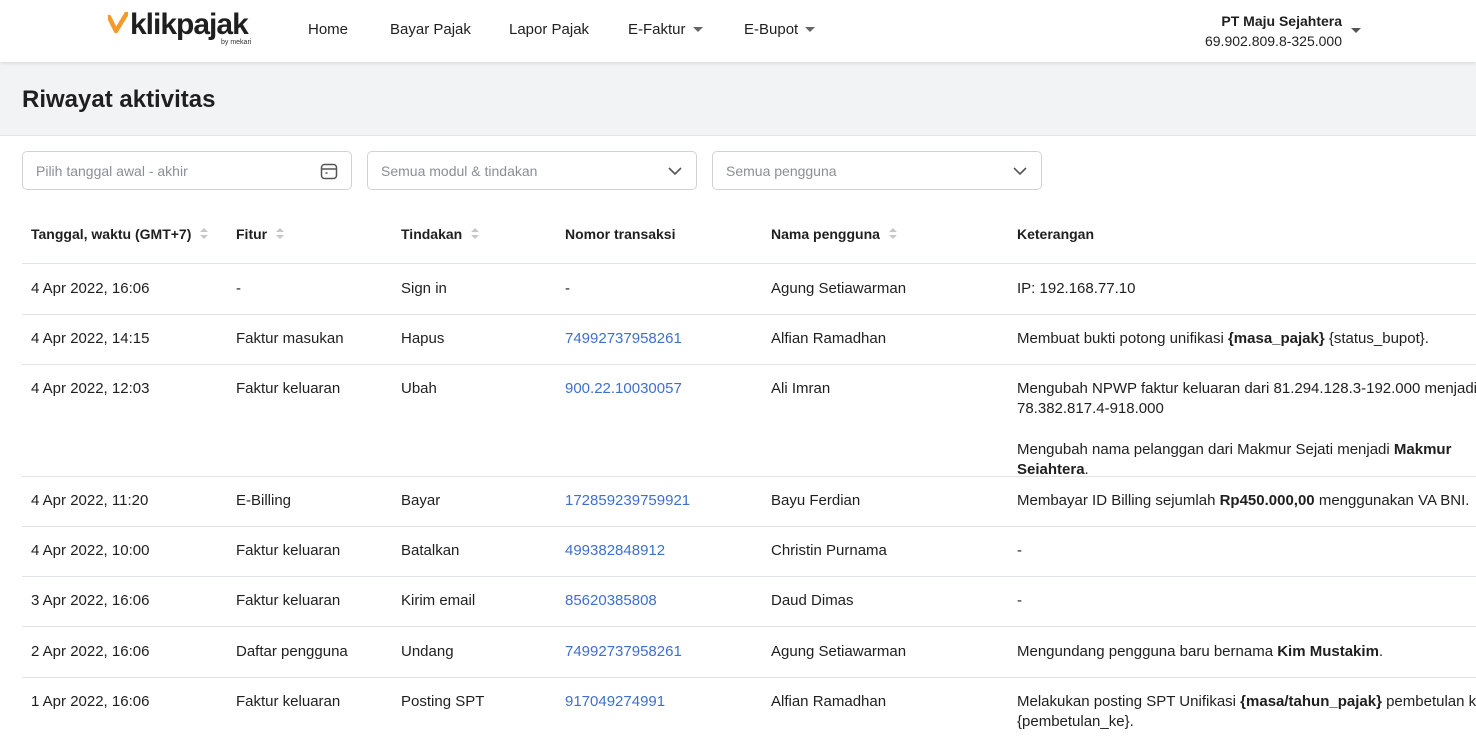 This screenshot has height=742, width=1476. What do you see at coordinates (90, 600) in the screenshot?
I see `cell-datetime: 3 Apr 2022, 16:06` at bounding box center [90, 600].